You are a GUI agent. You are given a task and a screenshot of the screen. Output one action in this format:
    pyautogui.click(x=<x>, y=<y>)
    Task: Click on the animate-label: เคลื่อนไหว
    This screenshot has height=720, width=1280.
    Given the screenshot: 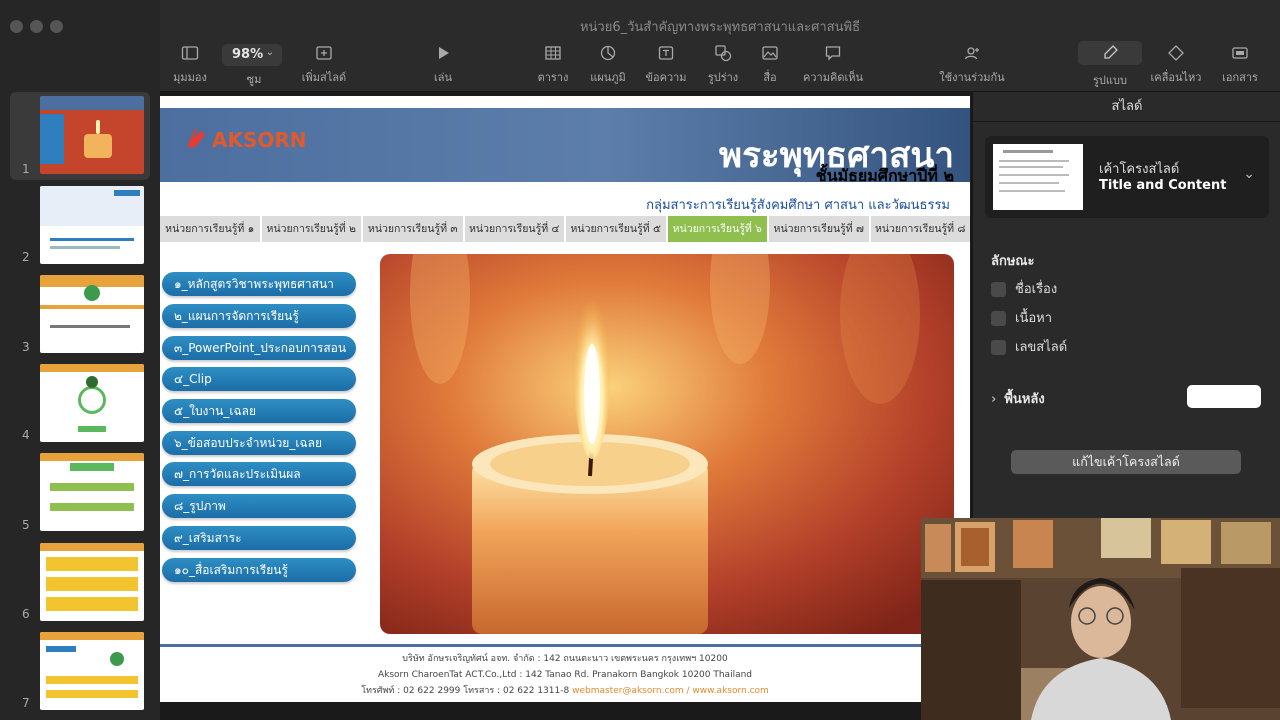 What is the action you would take?
    pyautogui.click(x=1176, y=77)
    